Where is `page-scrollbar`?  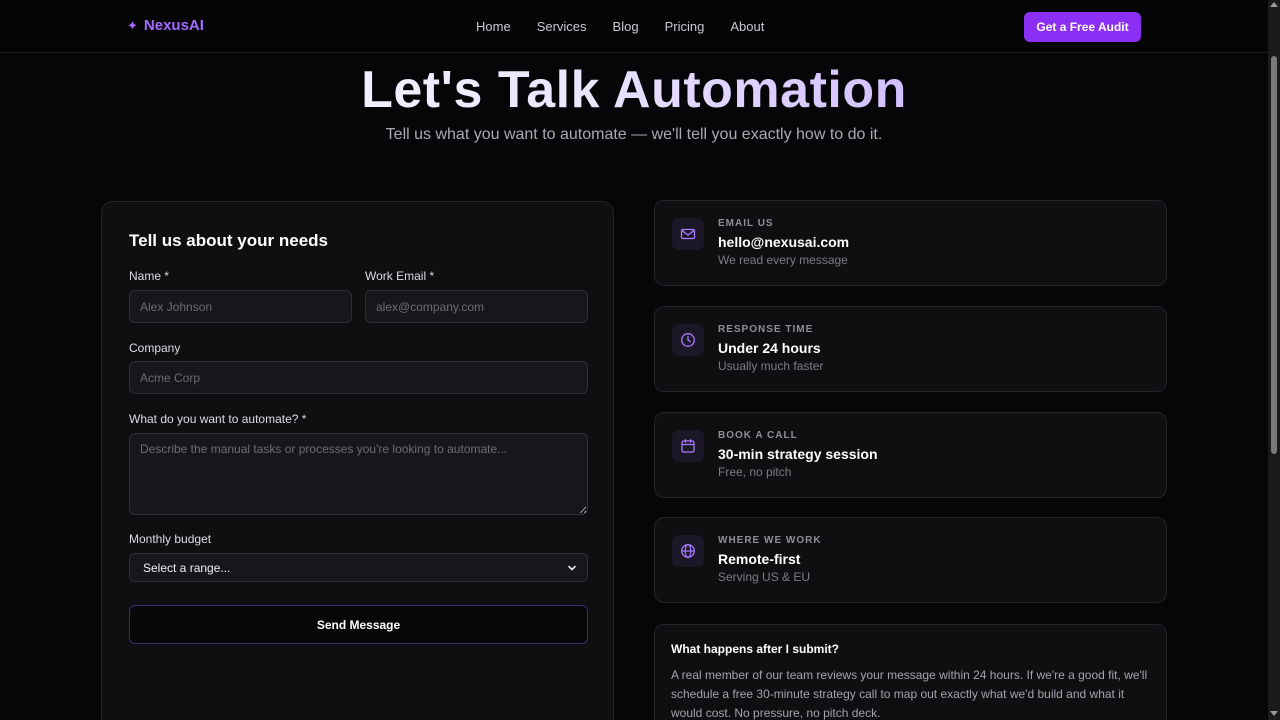 page-scrollbar is located at coordinates (1274, 360).